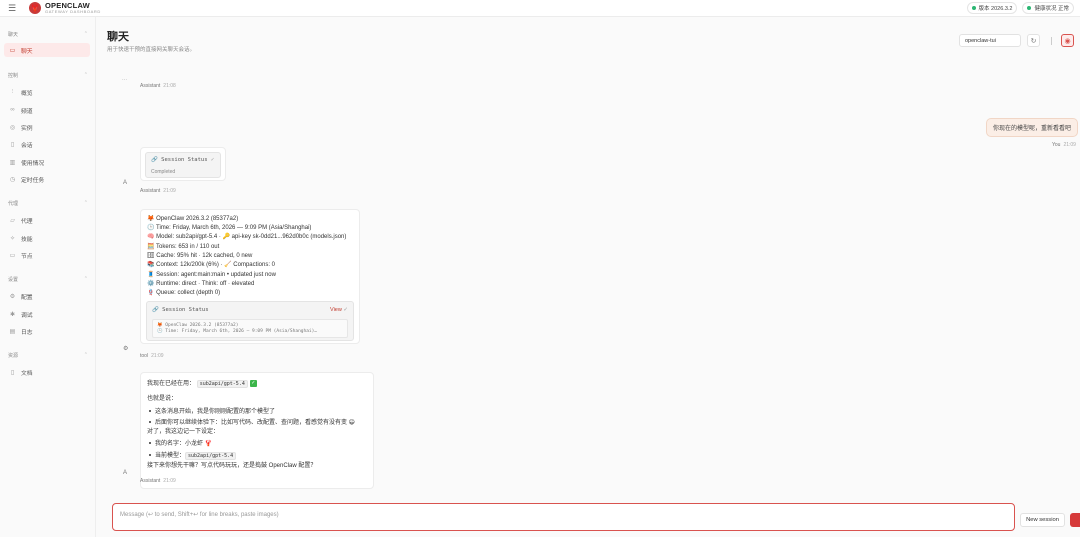  What do you see at coordinates (47, 255) in the screenshot?
I see `sidebar-item-nodes: ▭ 节点` at bounding box center [47, 255].